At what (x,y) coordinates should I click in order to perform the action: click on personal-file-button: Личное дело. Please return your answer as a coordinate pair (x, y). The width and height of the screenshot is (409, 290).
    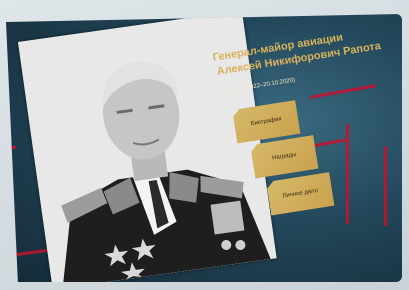
    Looking at the image, I should click on (300, 194).